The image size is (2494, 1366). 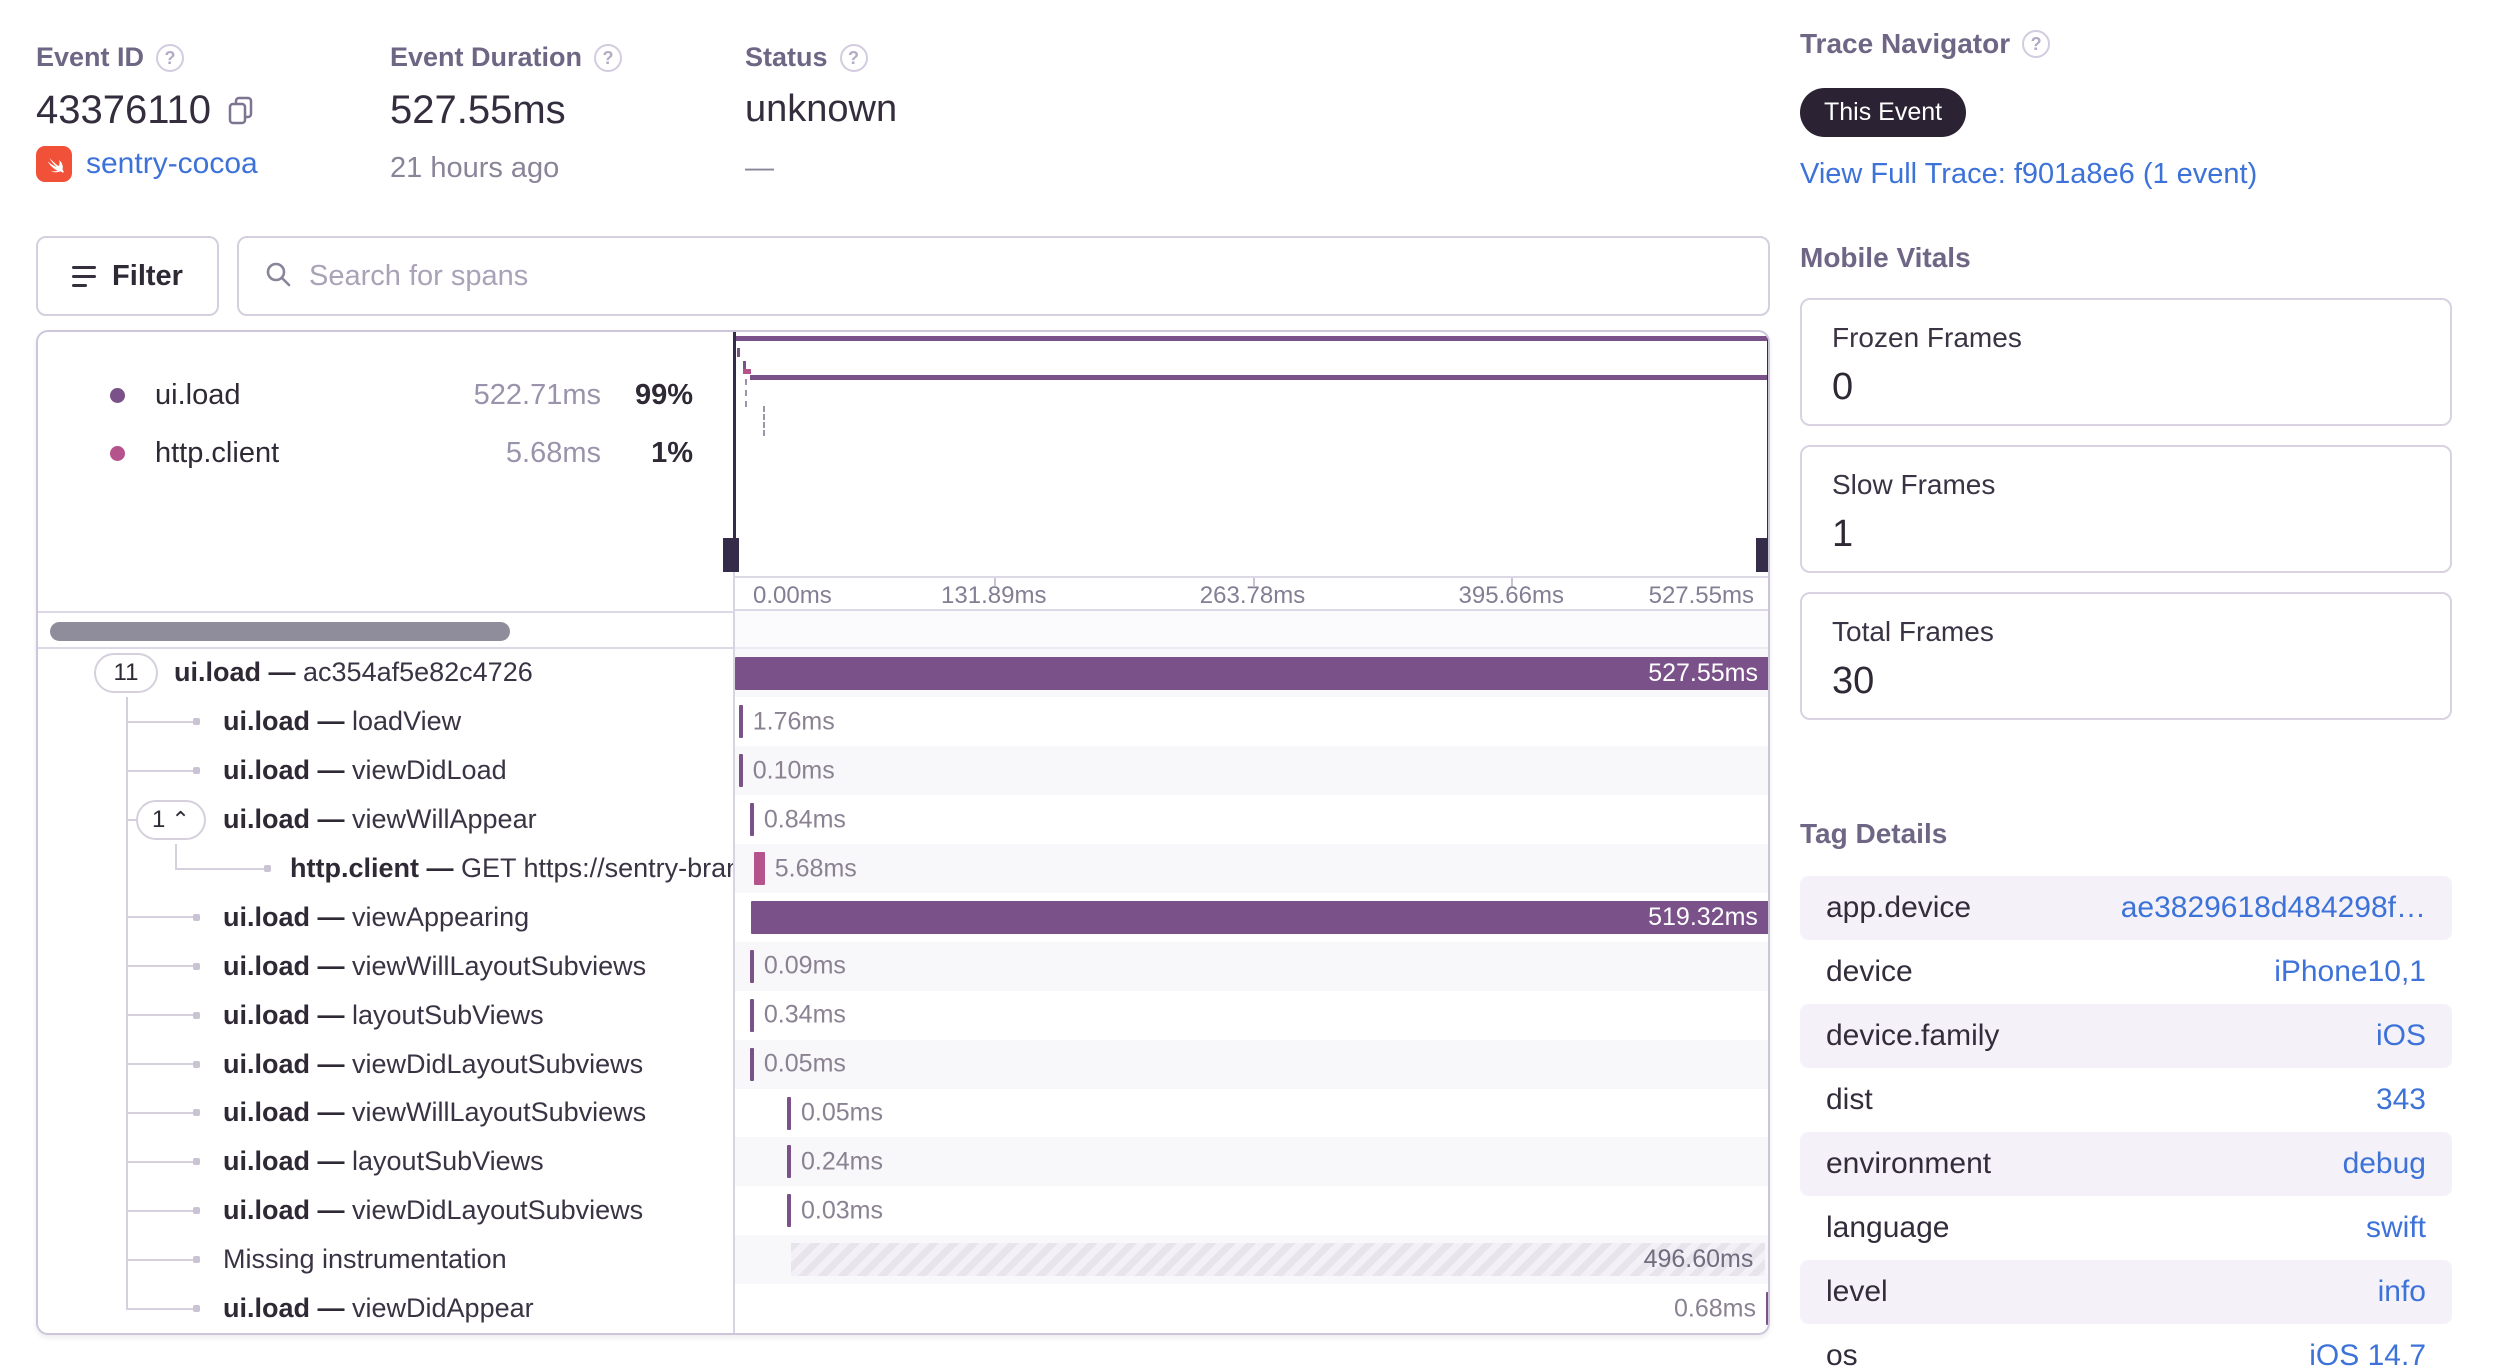 What do you see at coordinates (804, 1063) in the screenshot?
I see `span-duration-label: 0.05ms` at bounding box center [804, 1063].